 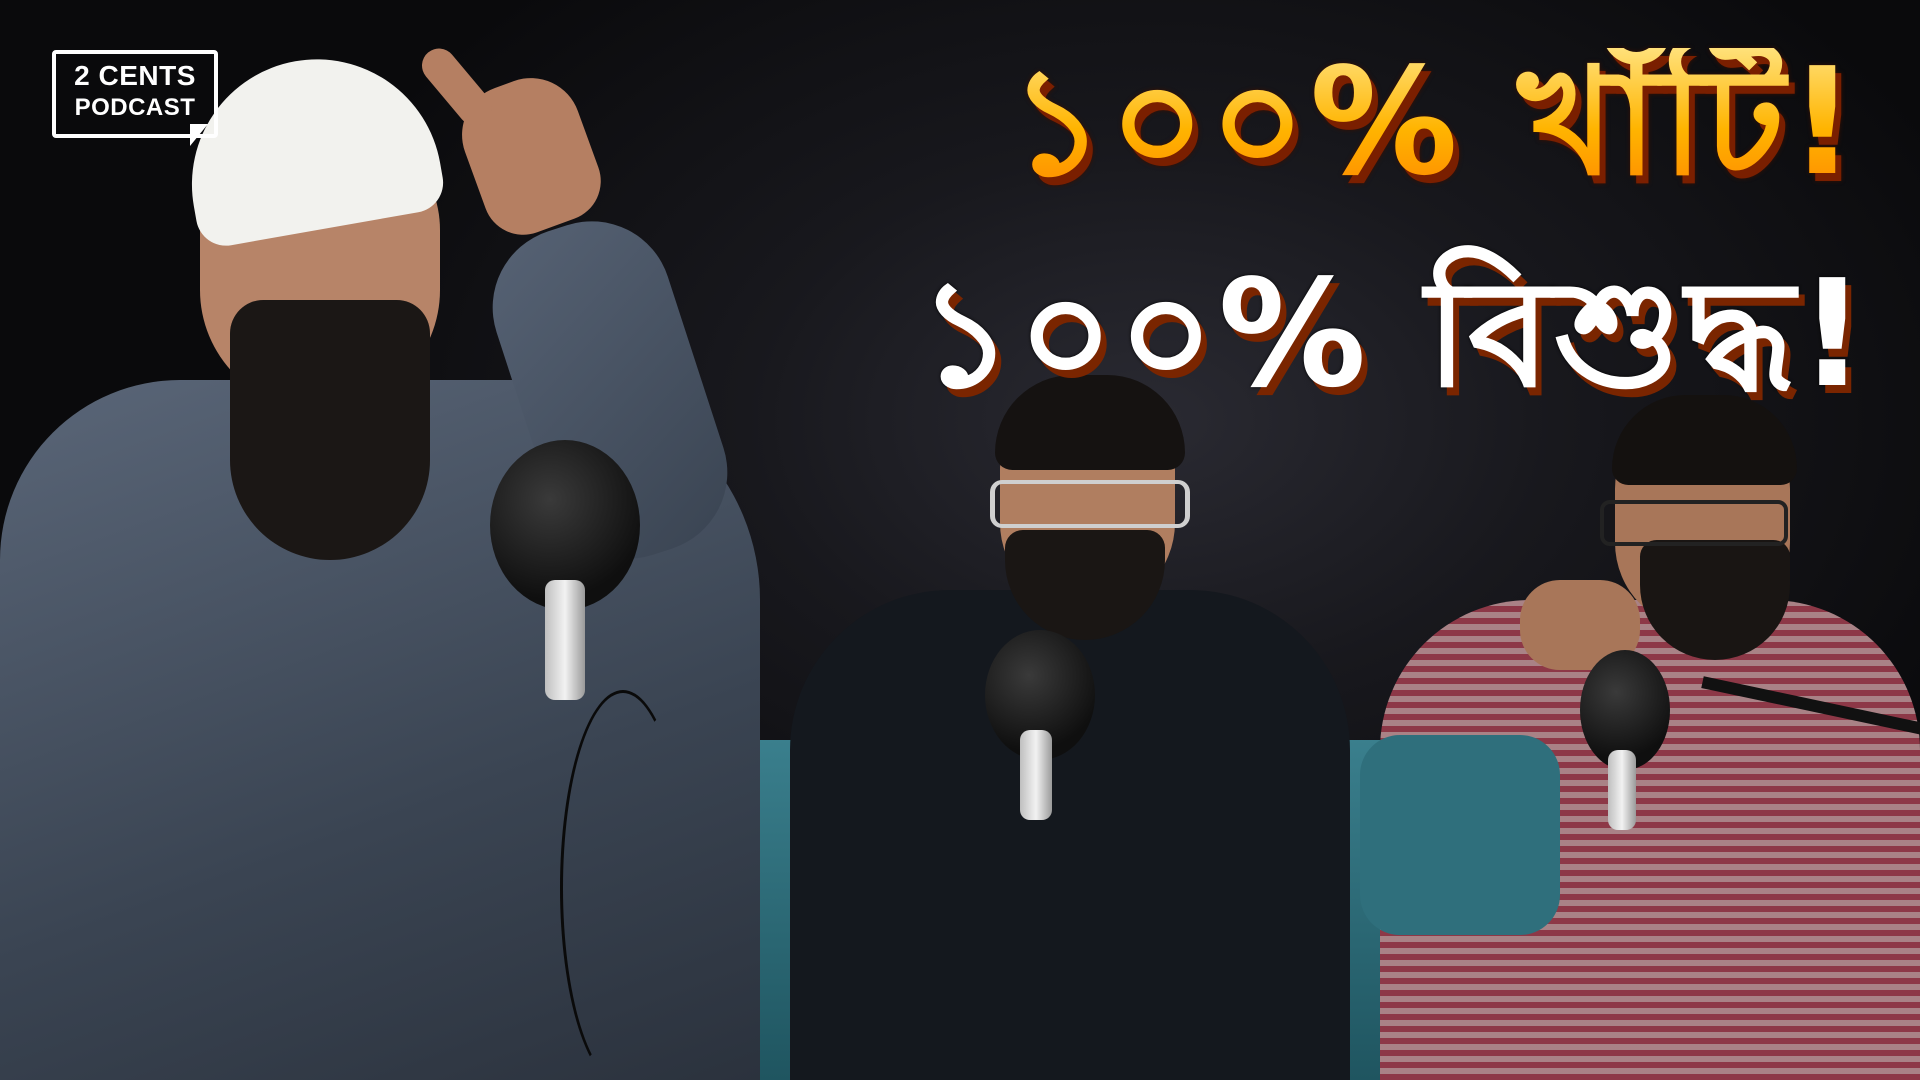 I want to click on speech-bubble-tail, so click(x=199, y=135).